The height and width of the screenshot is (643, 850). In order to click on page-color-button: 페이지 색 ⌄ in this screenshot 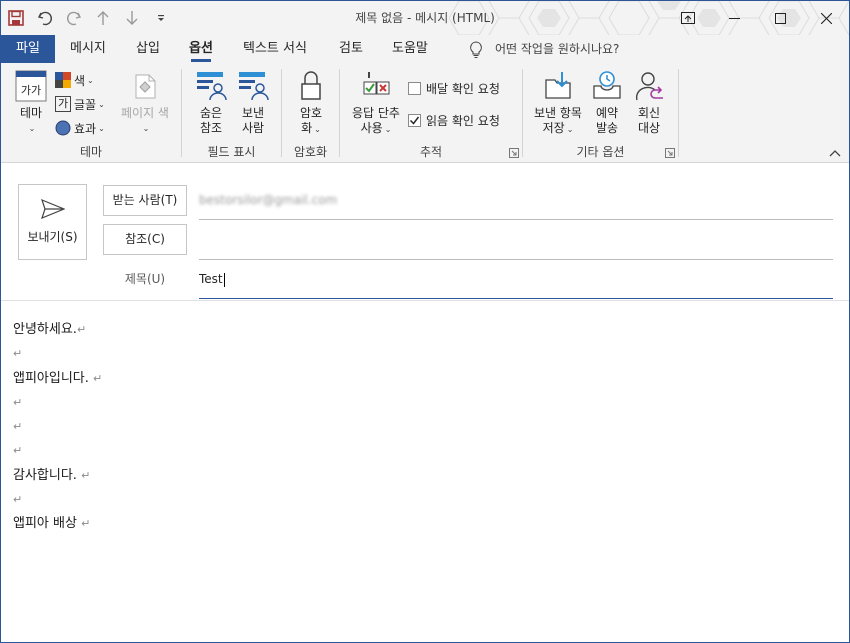, I will do `click(145, 102)`.